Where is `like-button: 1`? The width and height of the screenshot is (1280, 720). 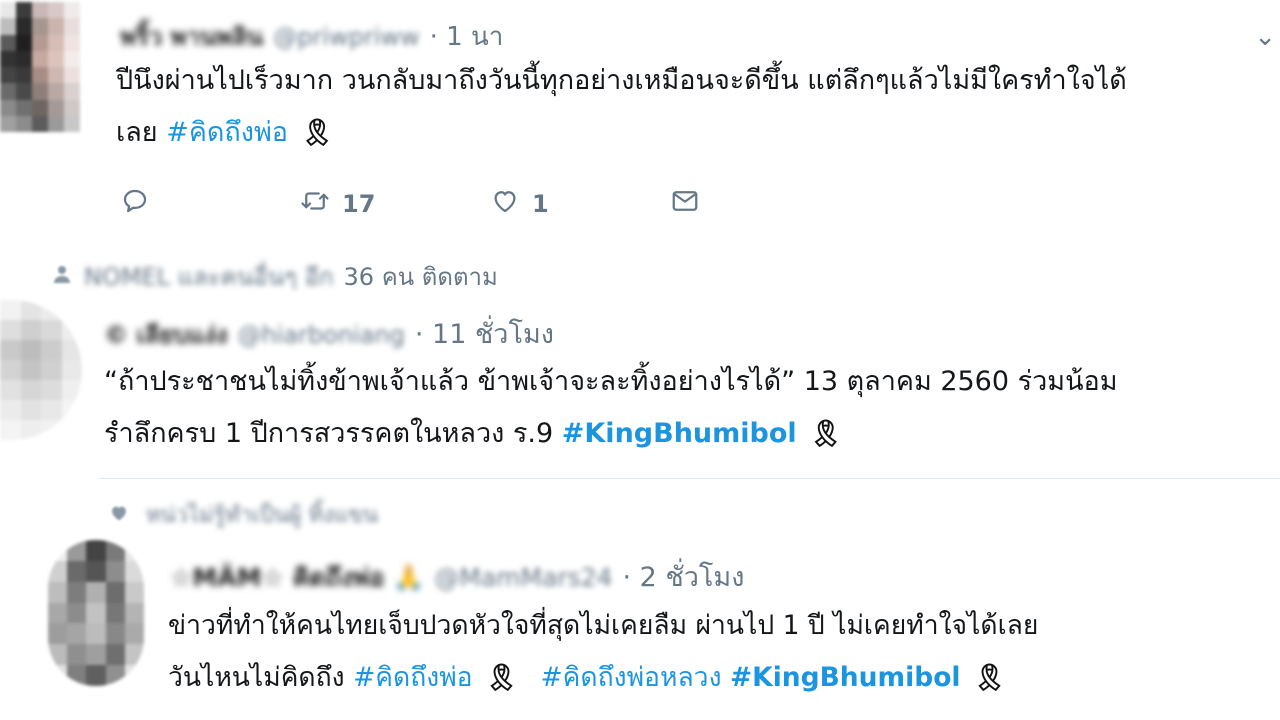 like-button: 1 is located at coordinates (580, 204).